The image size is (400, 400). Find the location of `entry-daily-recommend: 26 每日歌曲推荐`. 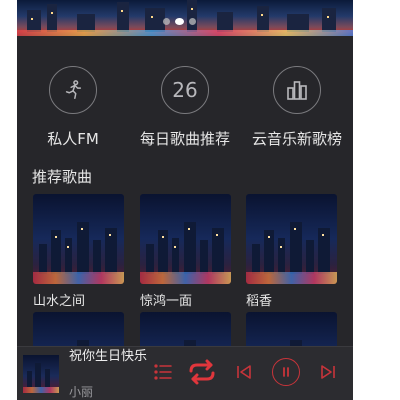

entry-daily-recommend: 26 每日歌曲推荐 is located at coordinates (185, 107).